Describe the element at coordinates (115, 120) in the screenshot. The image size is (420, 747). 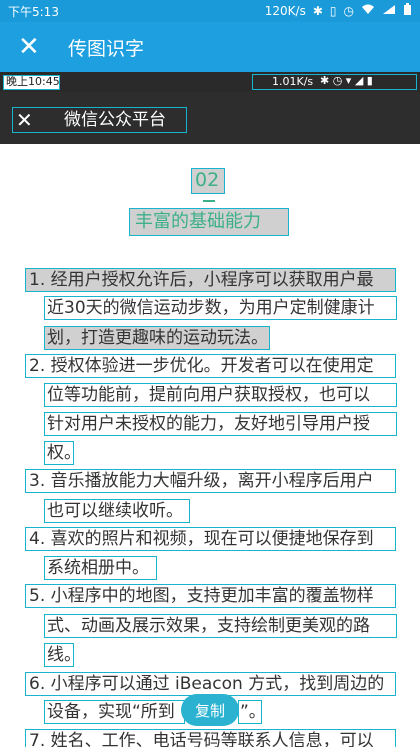
I see `inner-header-title: 微信公众平台` at that location.